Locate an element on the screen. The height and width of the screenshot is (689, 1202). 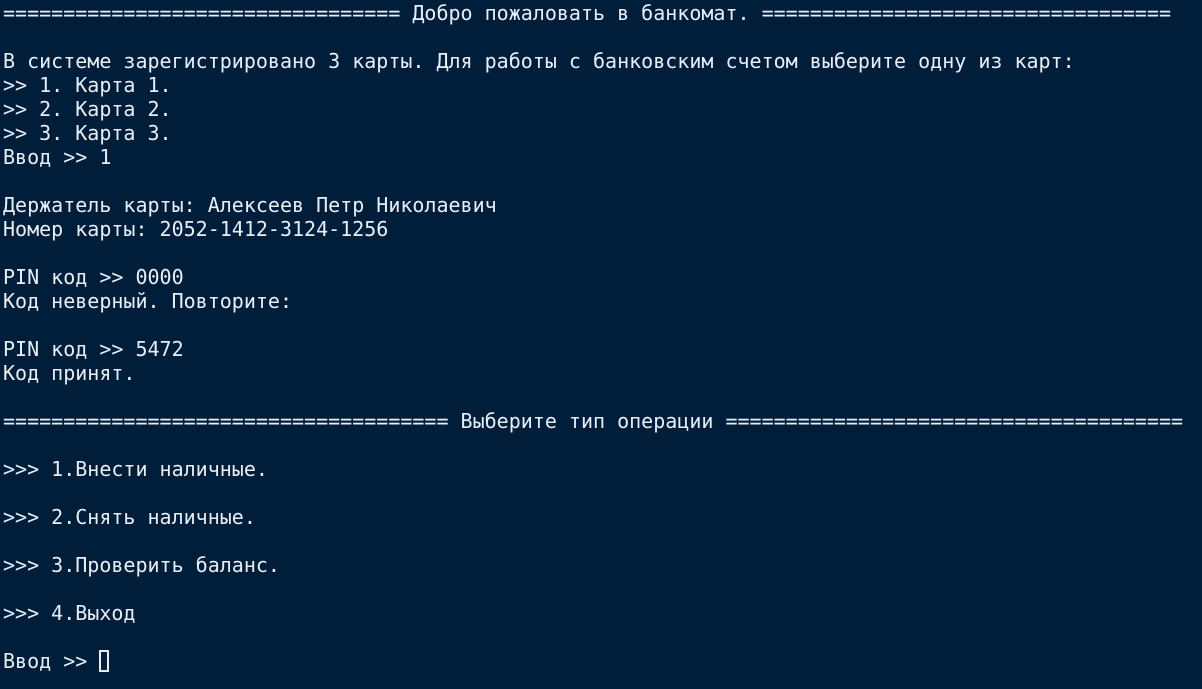
operation-balance: >>> 3.Проверить баланс. is located at coordinates (141, 565).